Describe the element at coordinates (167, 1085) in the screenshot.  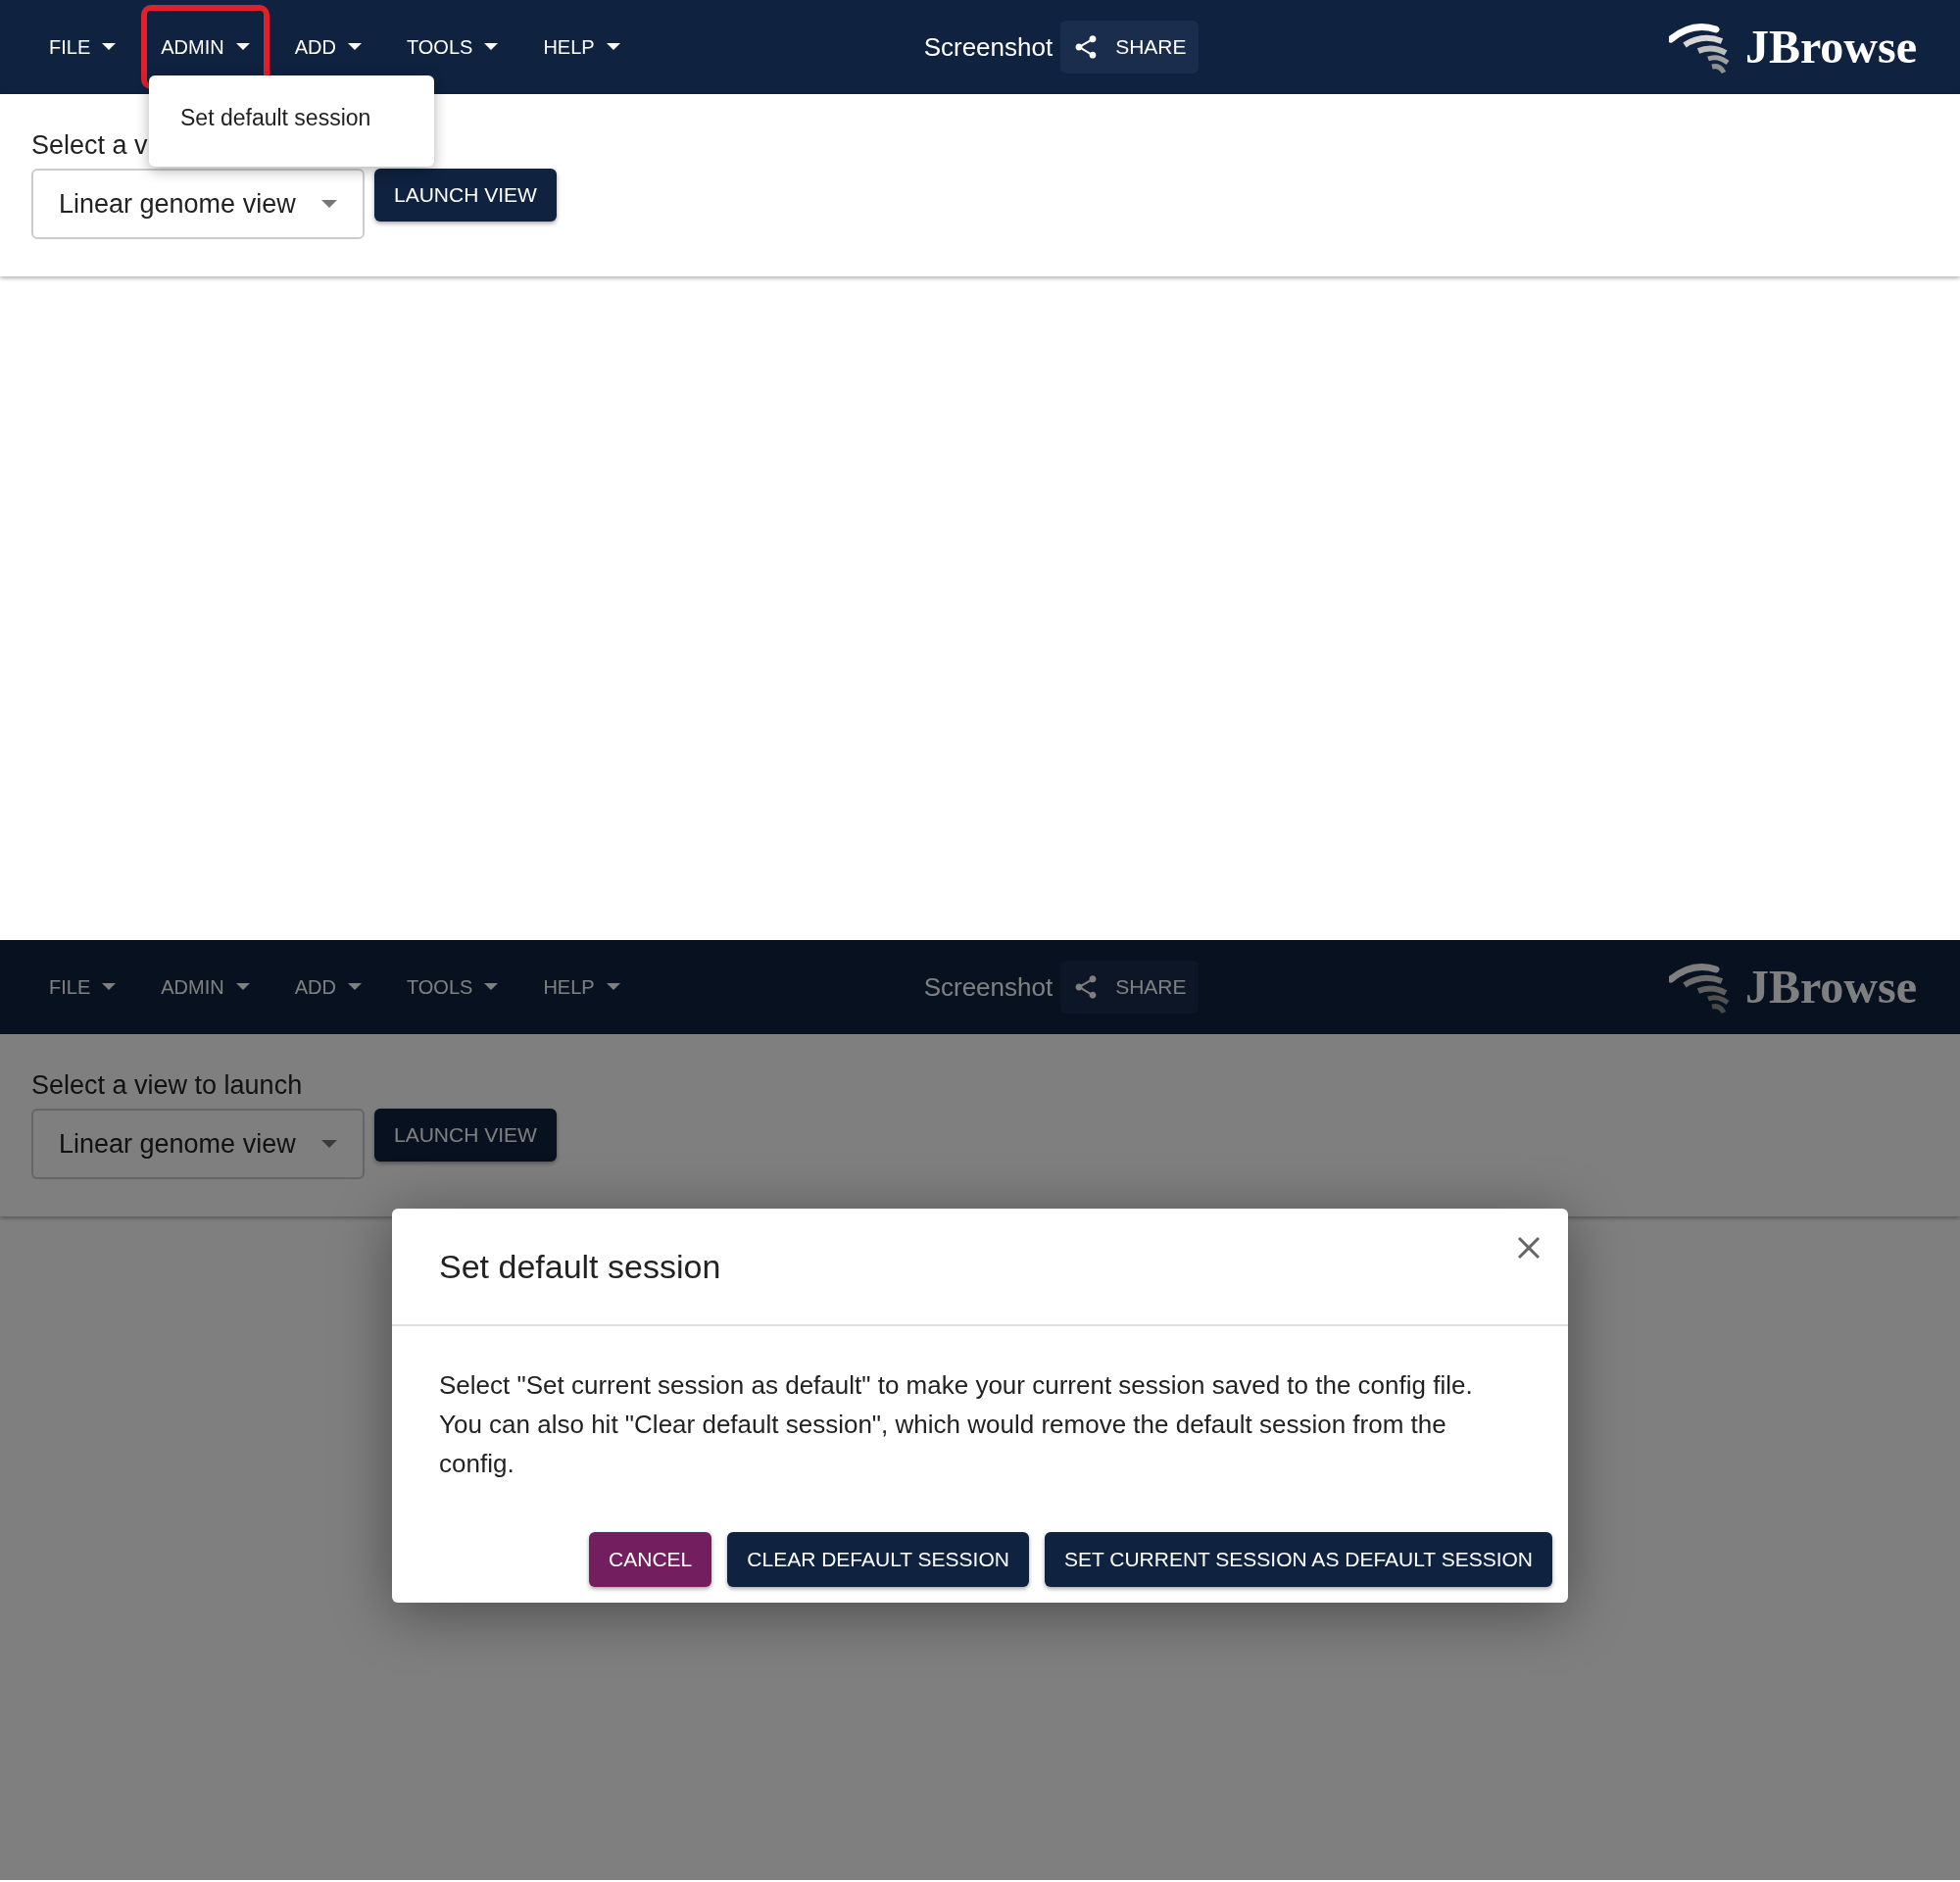
I see `view-label: Select a view to launch` at that location.